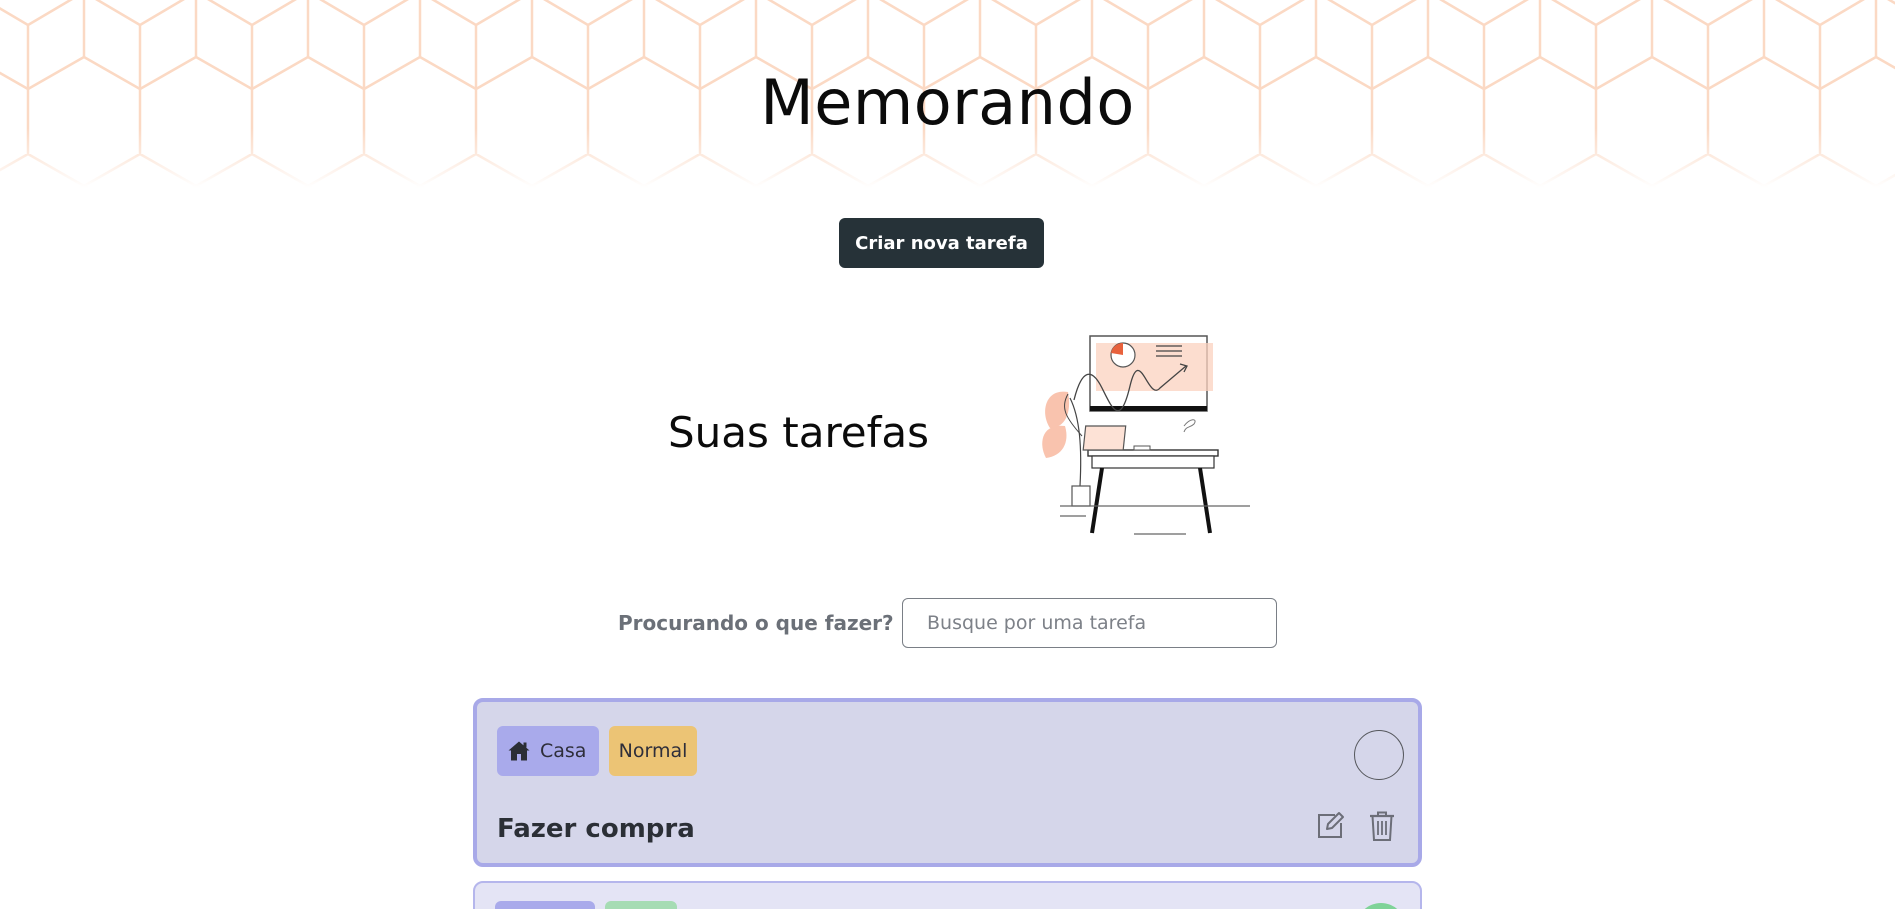  I want to click on house-icon, so click(519, 751).